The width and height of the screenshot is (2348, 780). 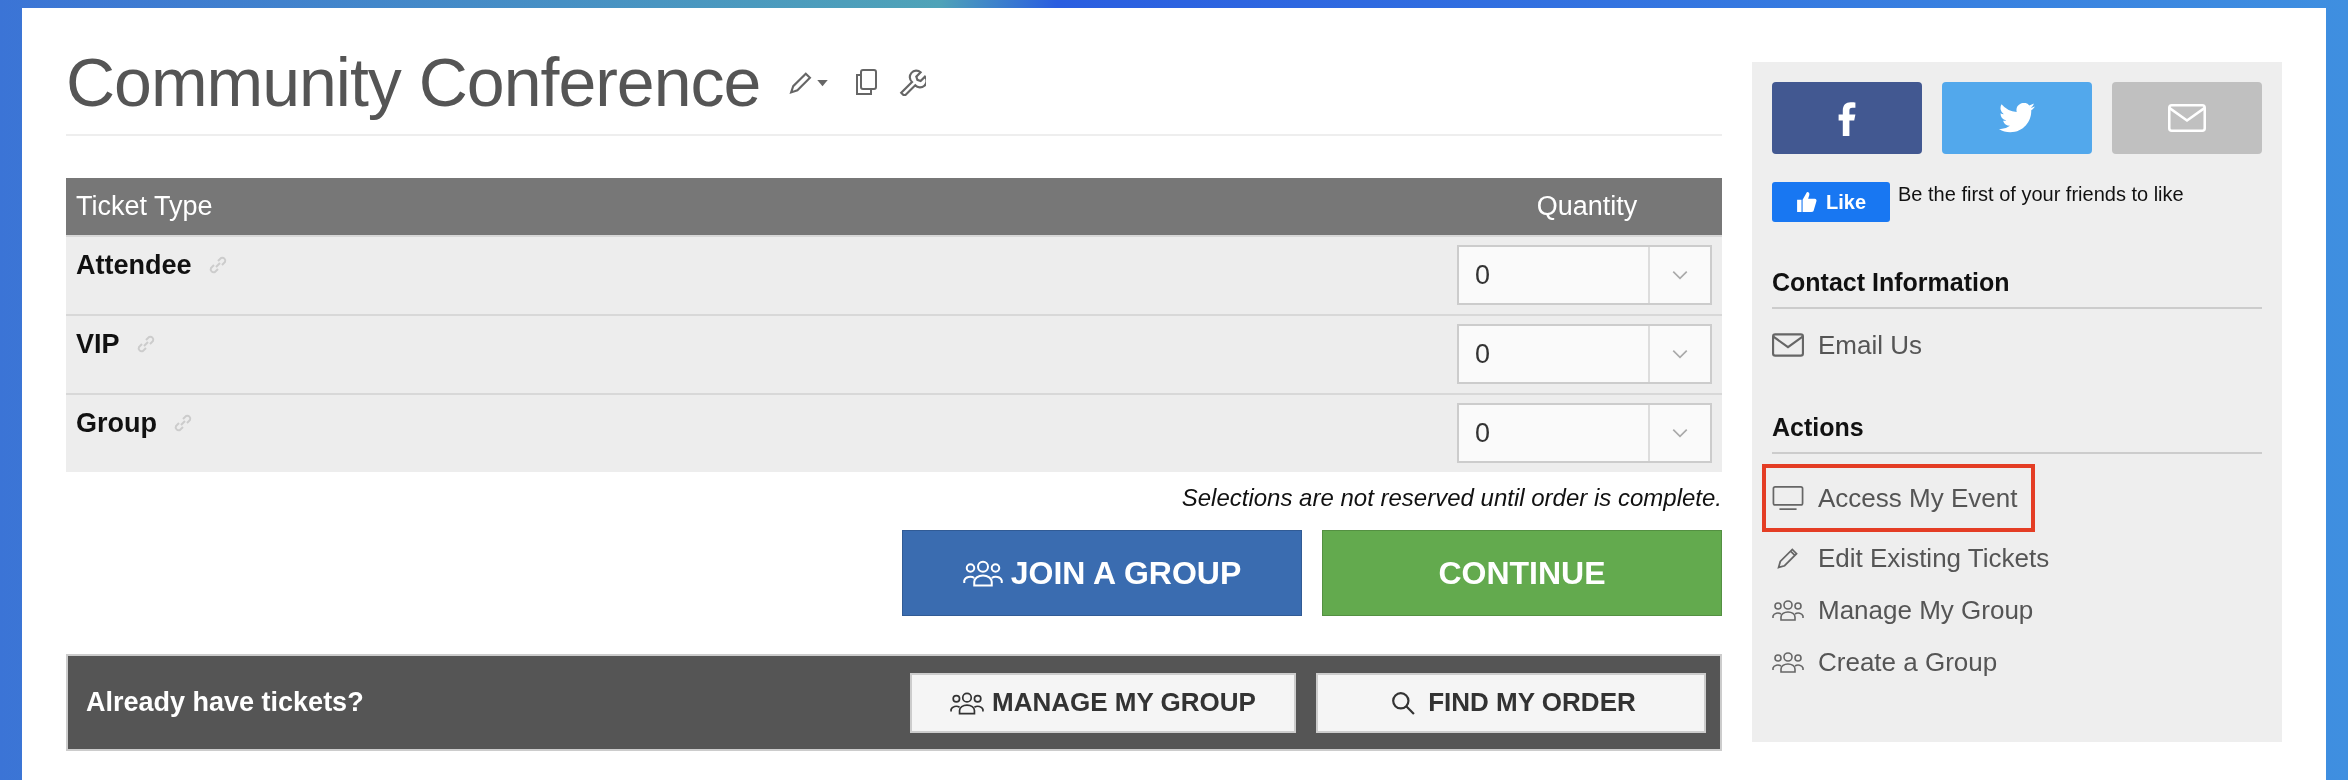 I want to click on like-button: Like, so click(x=1831, y=202).